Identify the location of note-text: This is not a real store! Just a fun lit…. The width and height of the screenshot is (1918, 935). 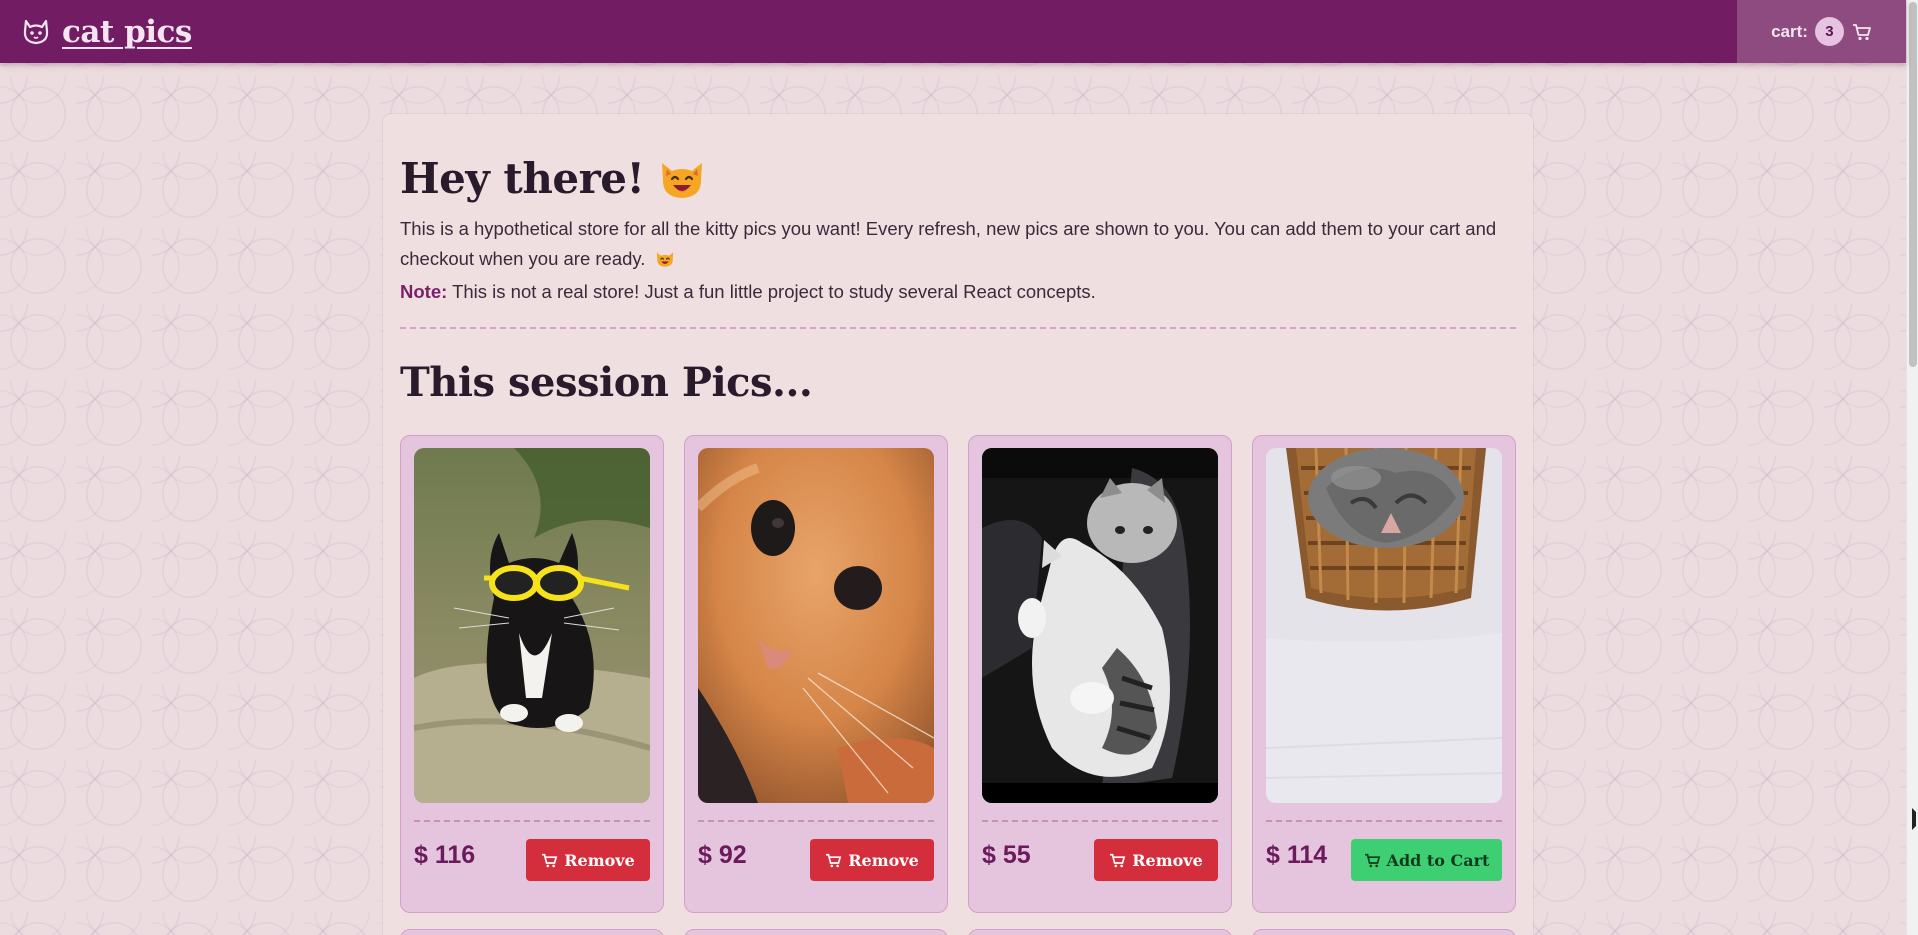
(774, 291).